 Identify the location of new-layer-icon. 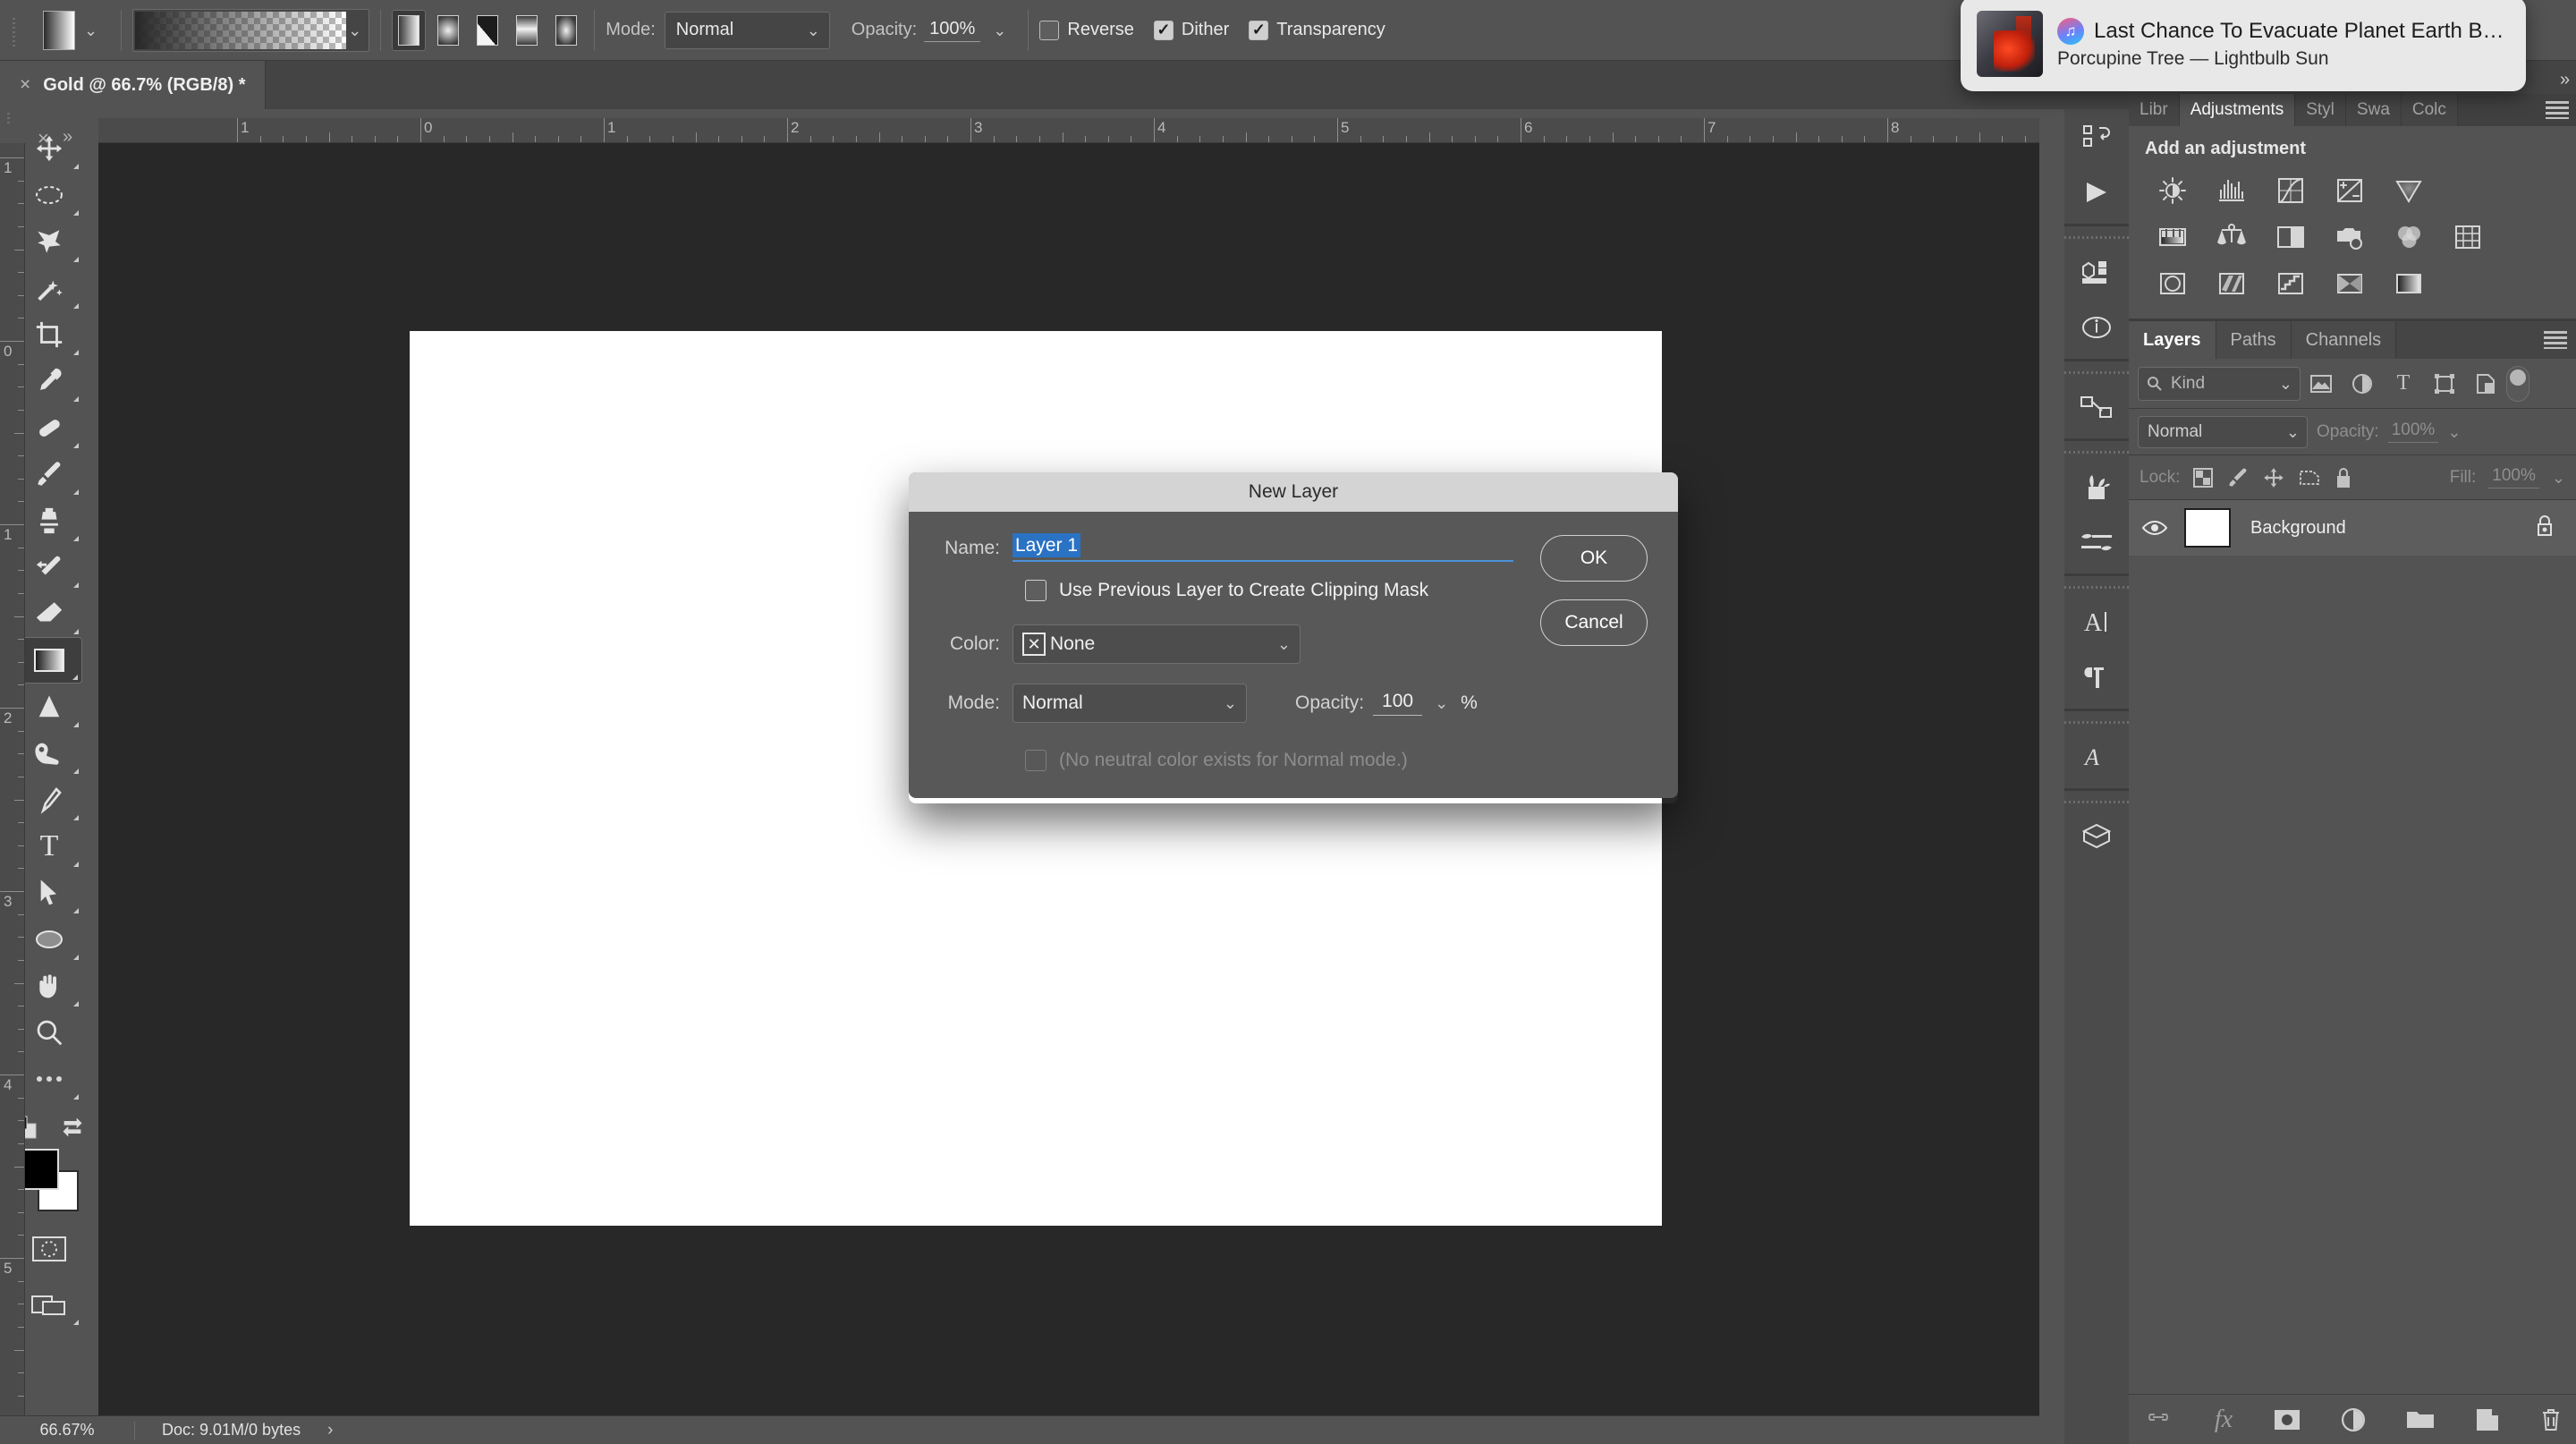
(2487, 1419).